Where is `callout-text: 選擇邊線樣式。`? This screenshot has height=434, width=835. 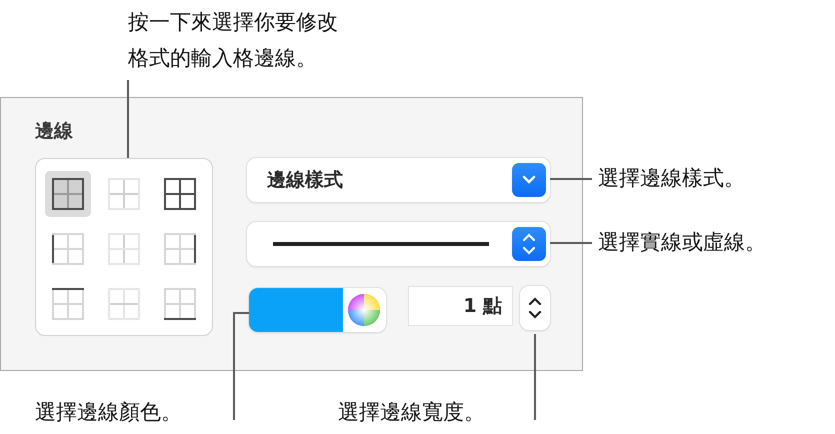 callout-text: 選擇邊線樣式。 is located at coordinates (671, 178).